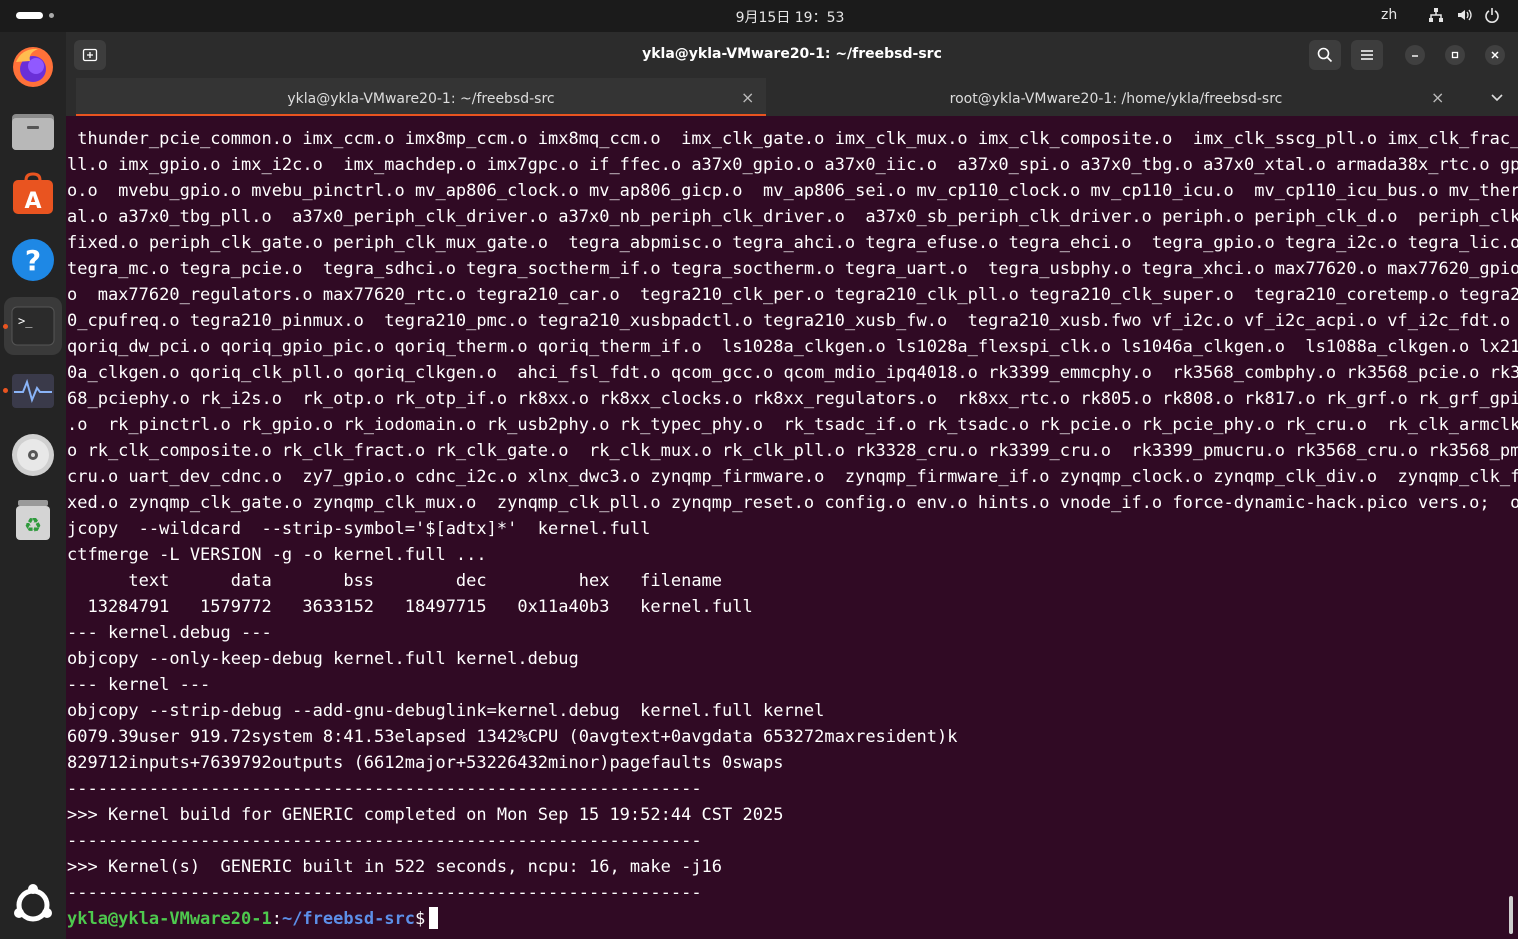 This screenshot has width=1518, height=939. Describe the element at coordinates (1436, 15) in the screenshot. I see `network-icon` at that location.